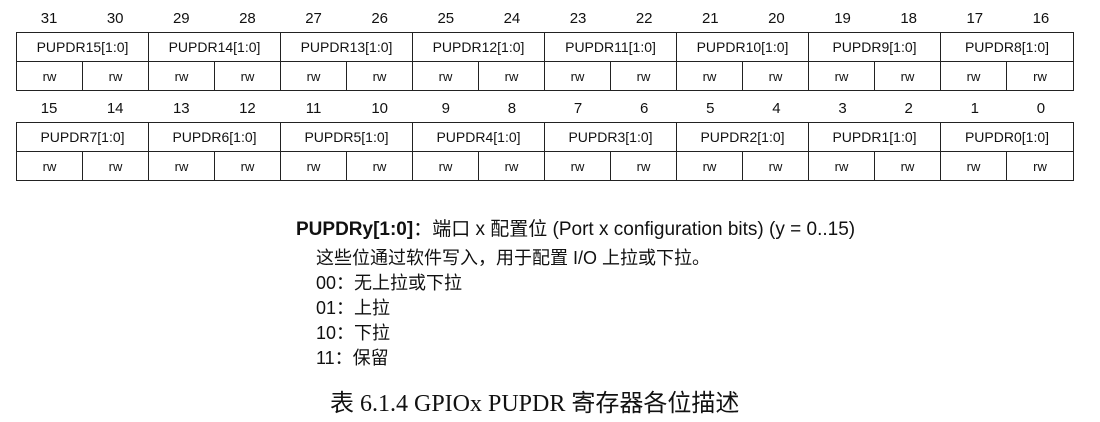 The image size is (1100, 422). I want to click on field-cell: PUPDR6[1:0], so click(215, 137).